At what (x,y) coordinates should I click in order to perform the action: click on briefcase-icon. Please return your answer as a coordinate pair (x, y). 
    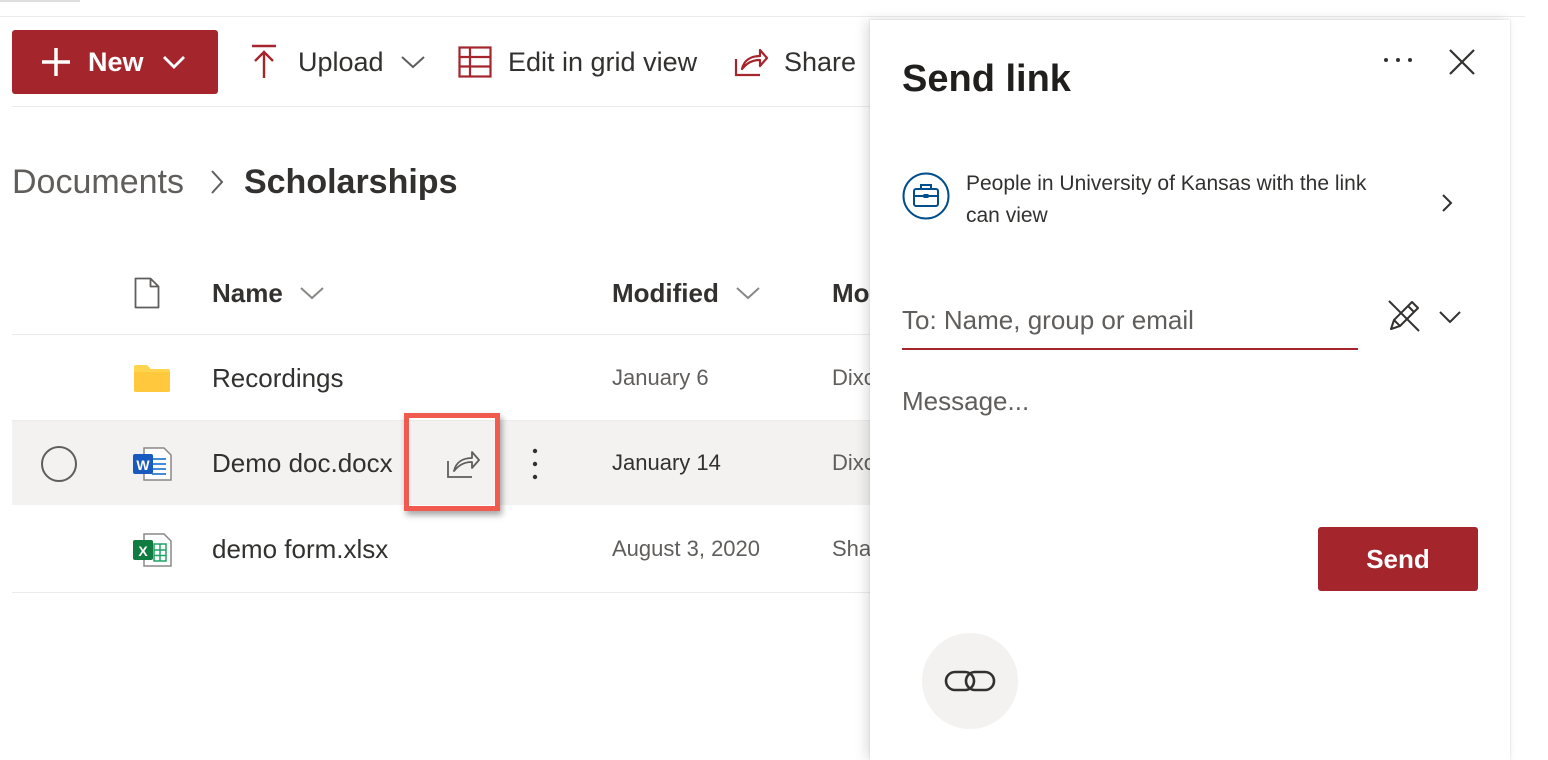
    Looking at the image, I should click on (926, 196).